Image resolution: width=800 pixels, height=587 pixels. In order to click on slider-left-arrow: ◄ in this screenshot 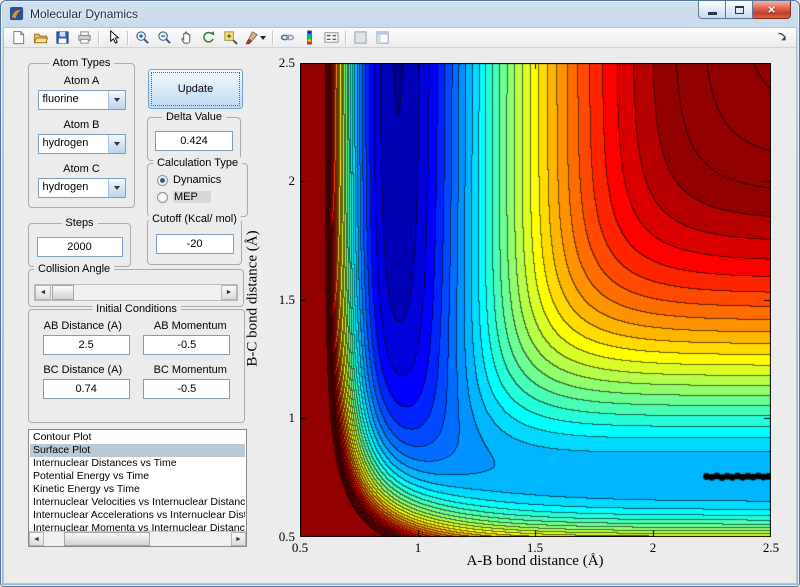, I will do `click(43, 292)`.